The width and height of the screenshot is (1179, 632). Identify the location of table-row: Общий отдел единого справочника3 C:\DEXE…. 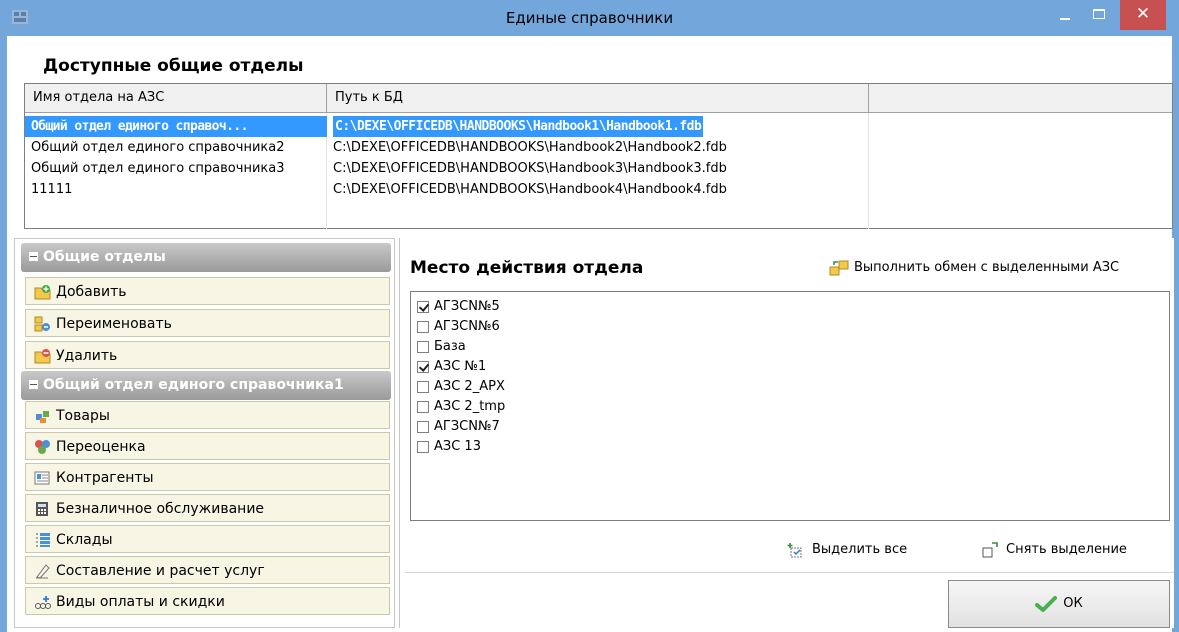
(598, 168).